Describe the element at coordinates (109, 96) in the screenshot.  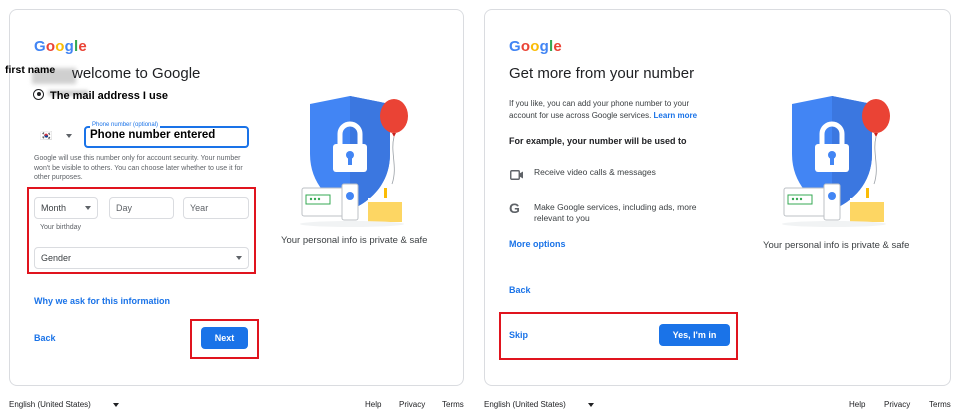
I see `email-annotation: The mail address I use` at that location.